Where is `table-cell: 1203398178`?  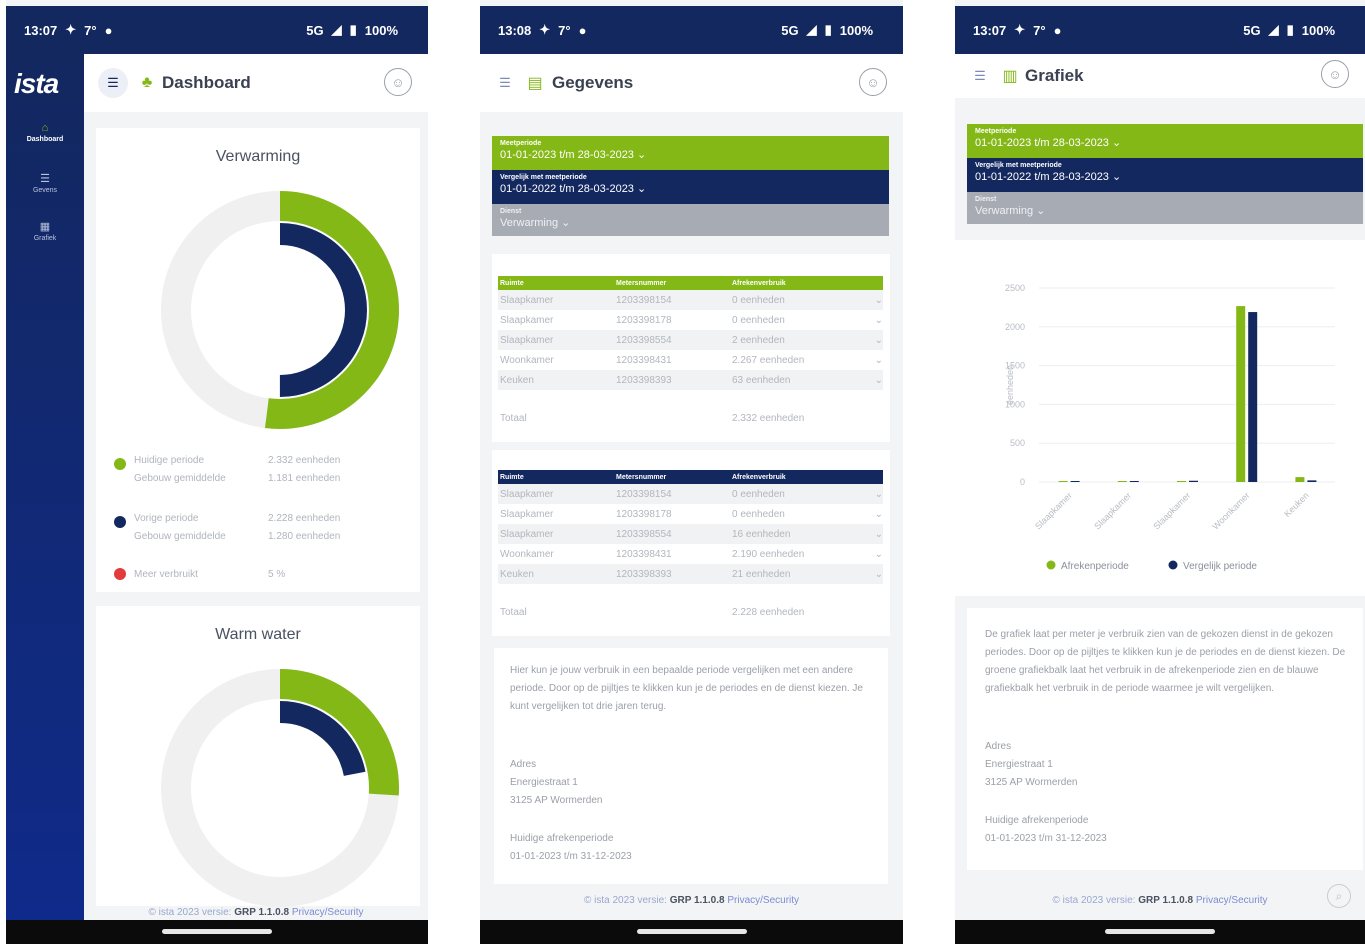
table-cell: 1203398178 is located at coordinates (644, 320).